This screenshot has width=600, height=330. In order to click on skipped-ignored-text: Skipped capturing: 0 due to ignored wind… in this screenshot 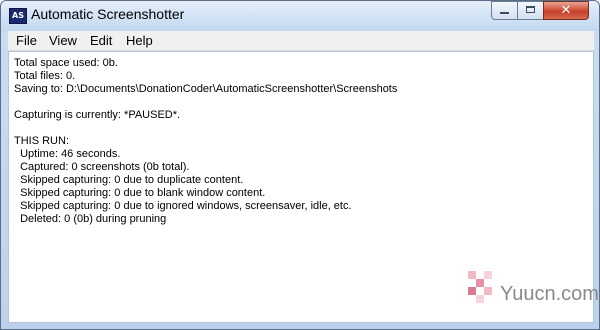, I will do `click(183, 206)`.